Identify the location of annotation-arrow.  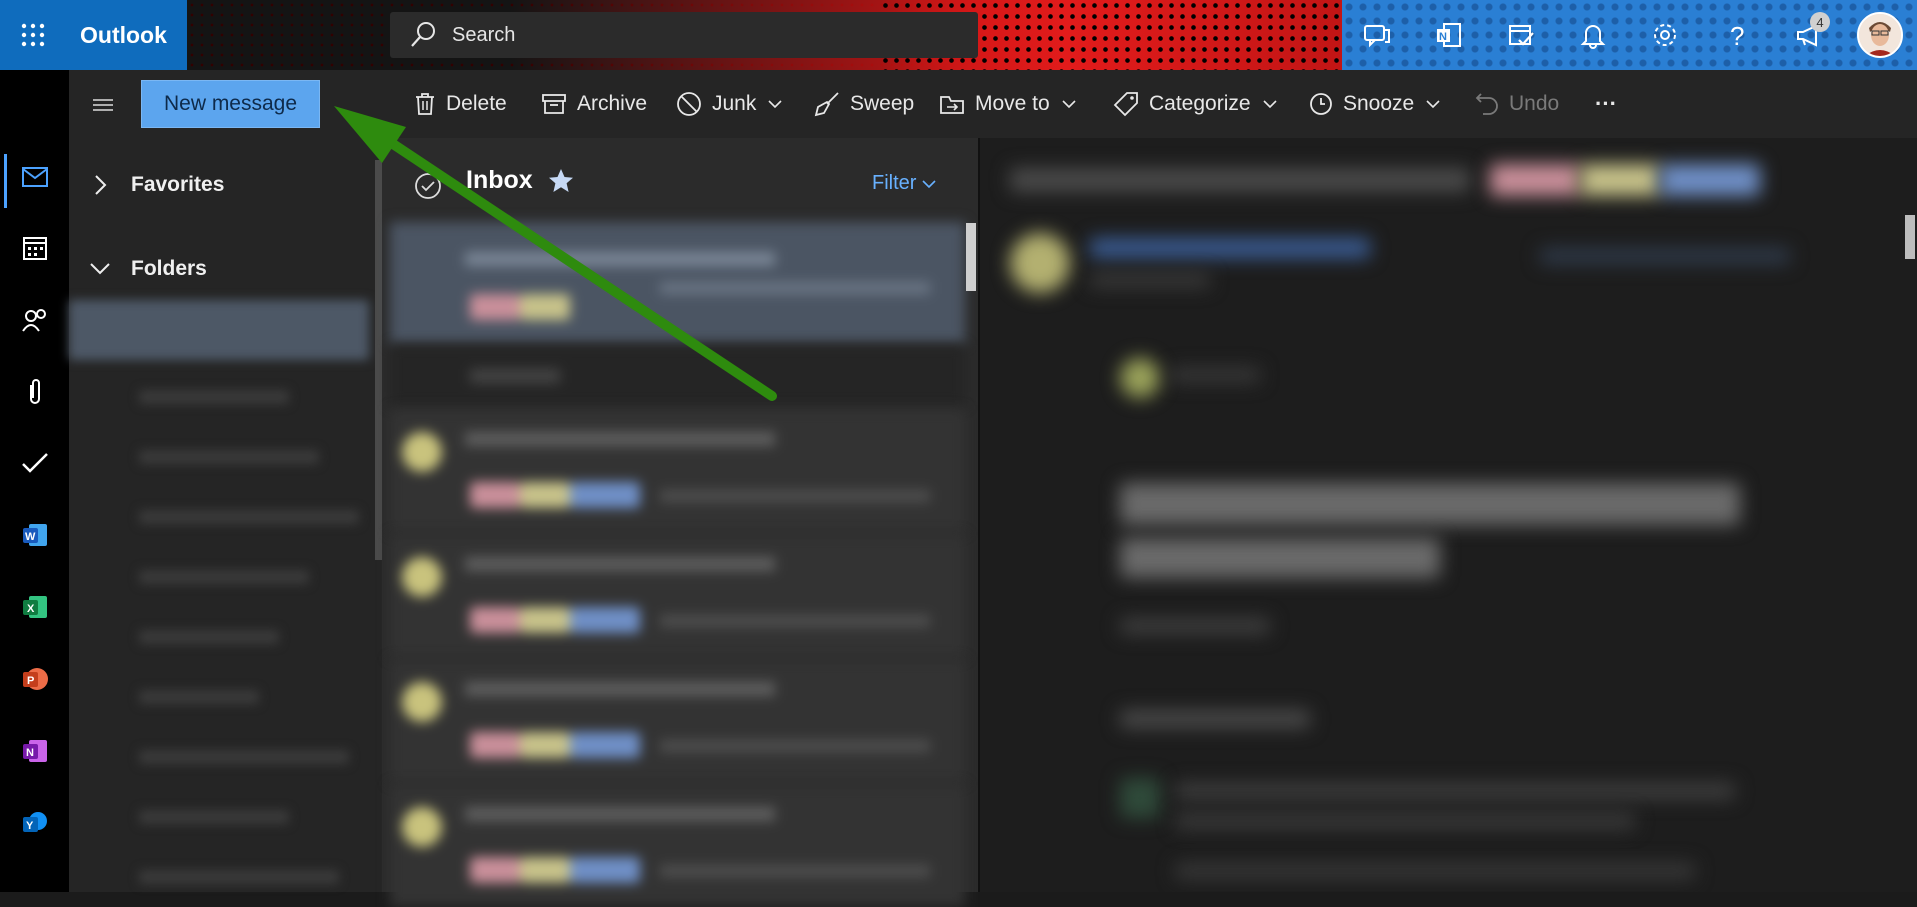
(555, 253).